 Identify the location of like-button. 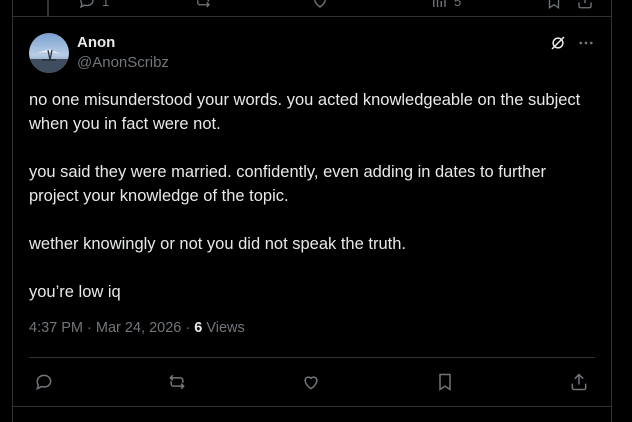
(311, 382).